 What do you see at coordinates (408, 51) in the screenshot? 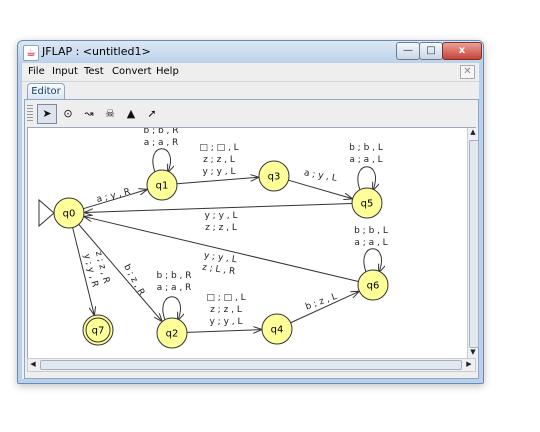
I see `minimize-button: —` at bounding box center [408, 51].